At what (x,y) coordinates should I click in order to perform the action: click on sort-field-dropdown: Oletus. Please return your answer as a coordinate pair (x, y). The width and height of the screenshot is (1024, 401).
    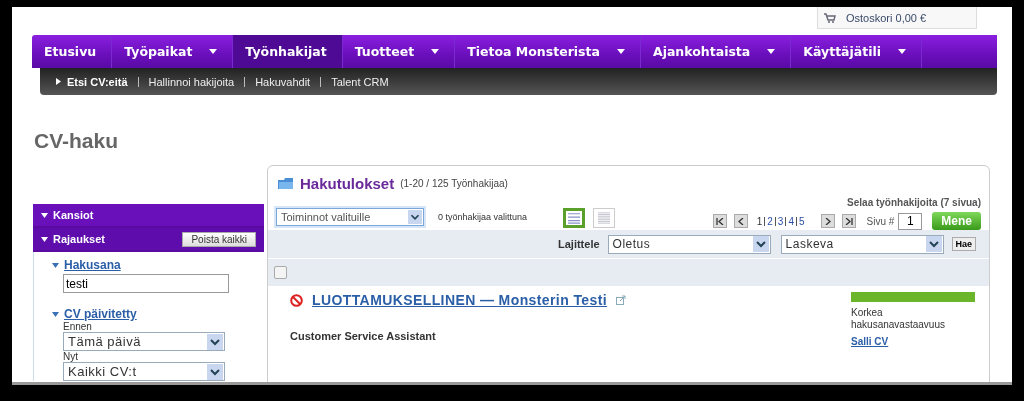
    Looking at the image, I should click on (689, 244).